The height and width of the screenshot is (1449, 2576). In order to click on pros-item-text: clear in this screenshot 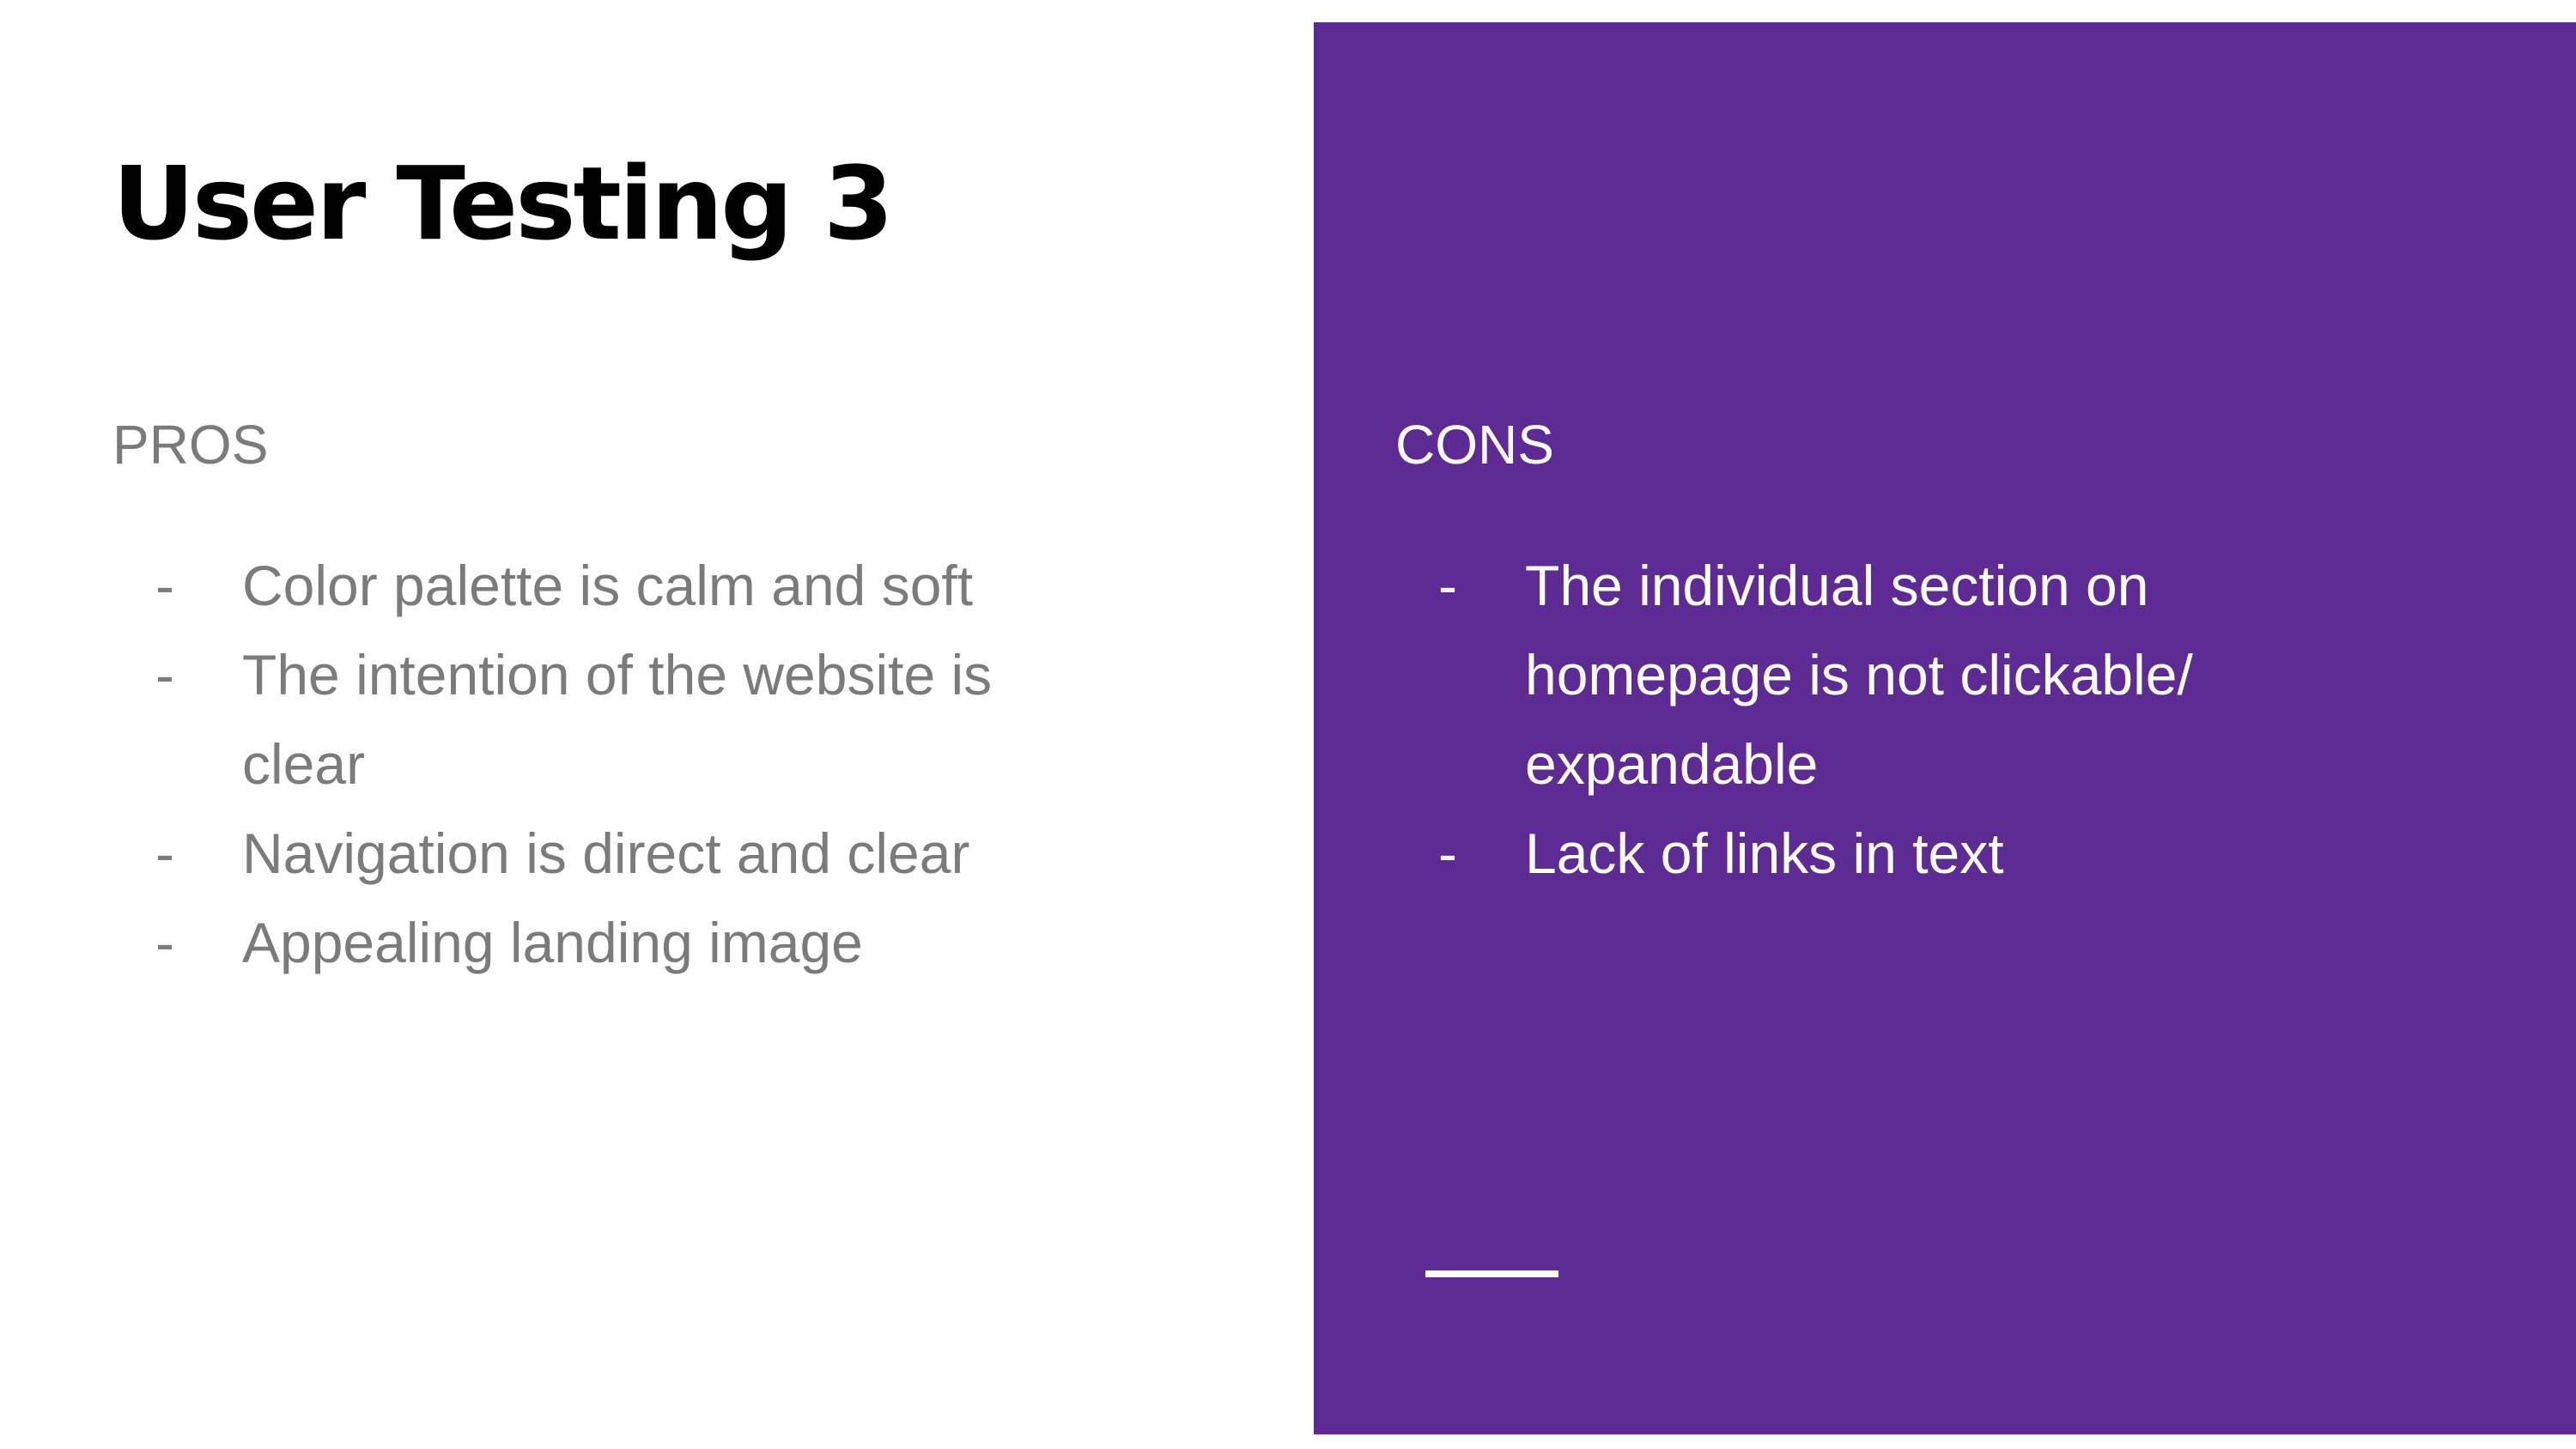, I will do `click(304, 764)`.